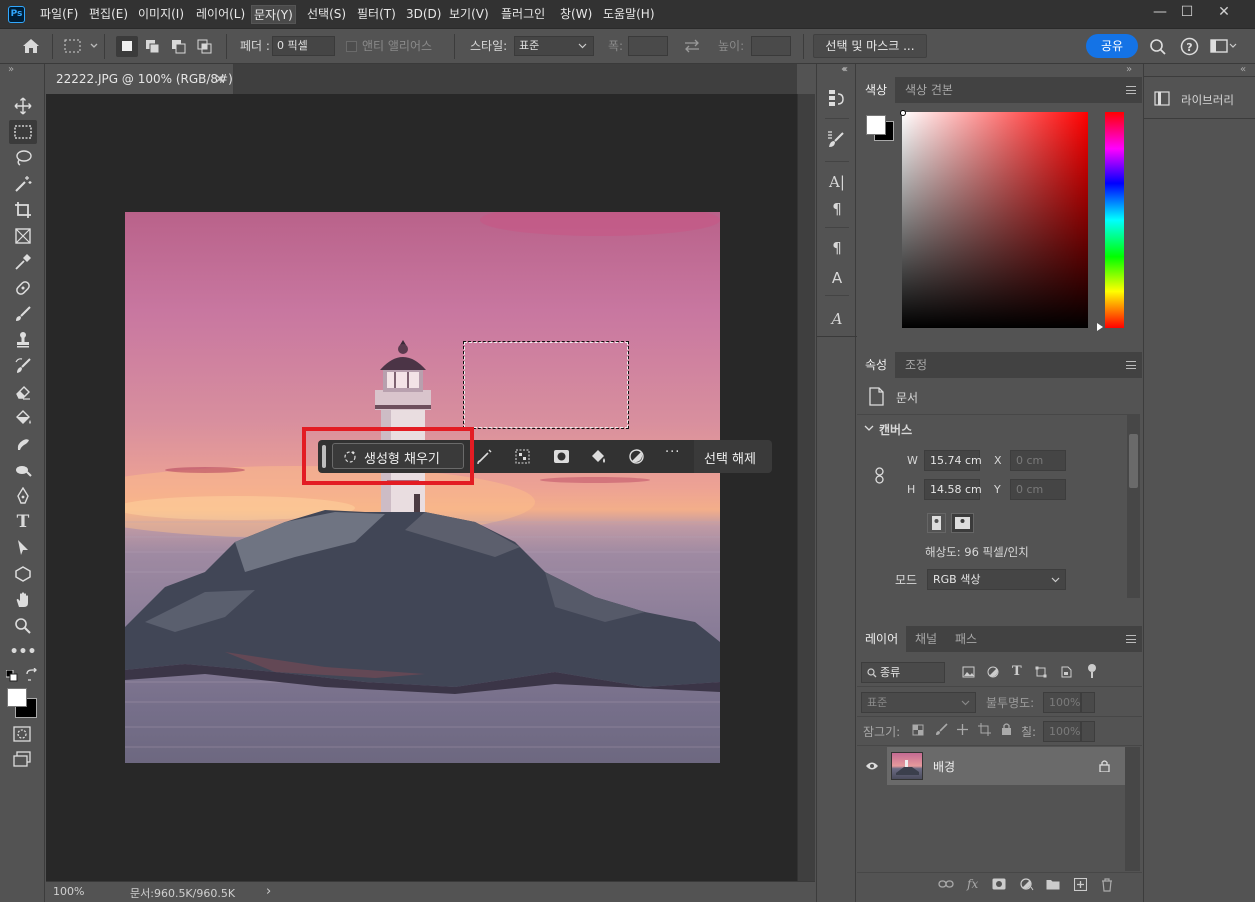  What do you see at coordinates (59, 14) in the screenshot?
I see `menu-file: 파일(F)` at bounding box center [59, 14].